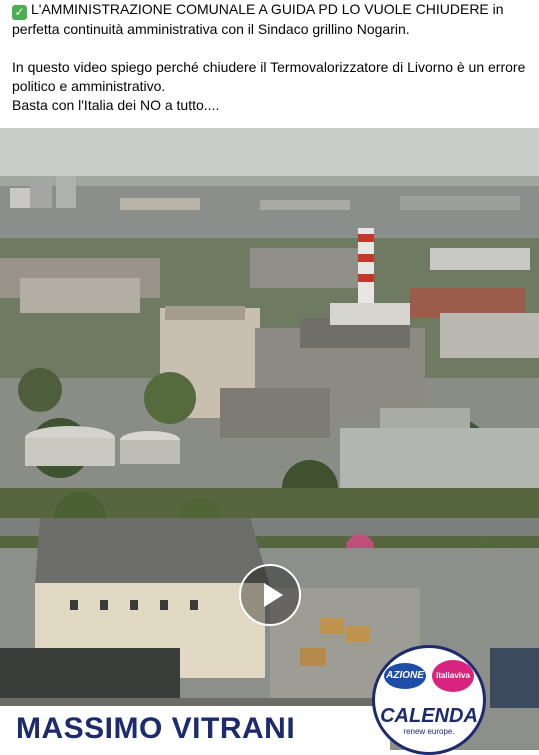 The image size is (539, 755). I want to click on calenda-label: CALENDA, so click(429, 716).